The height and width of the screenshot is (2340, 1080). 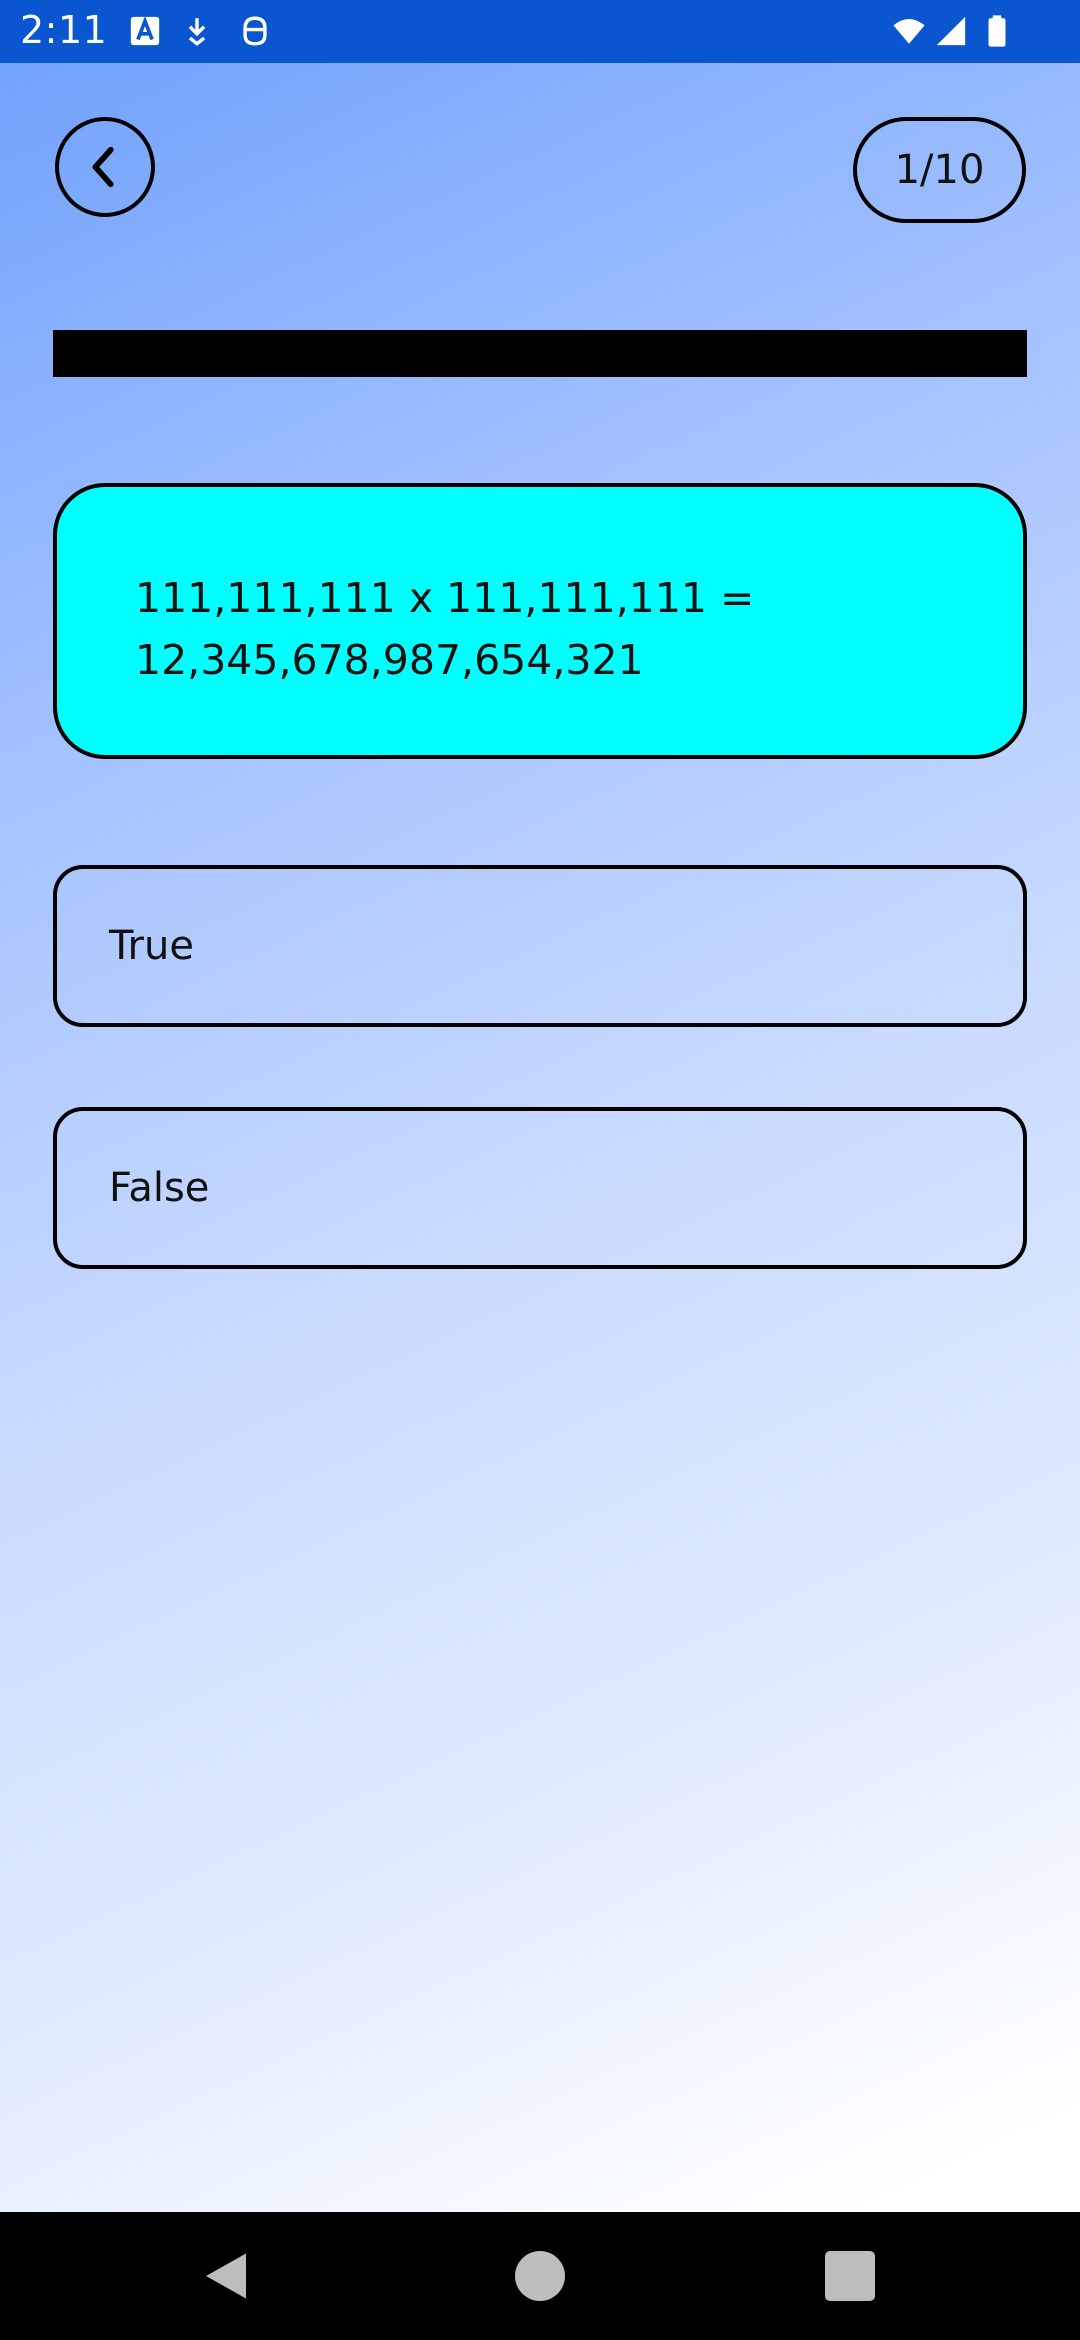 I want to click on signal-icon, so click(x=951, y=31).